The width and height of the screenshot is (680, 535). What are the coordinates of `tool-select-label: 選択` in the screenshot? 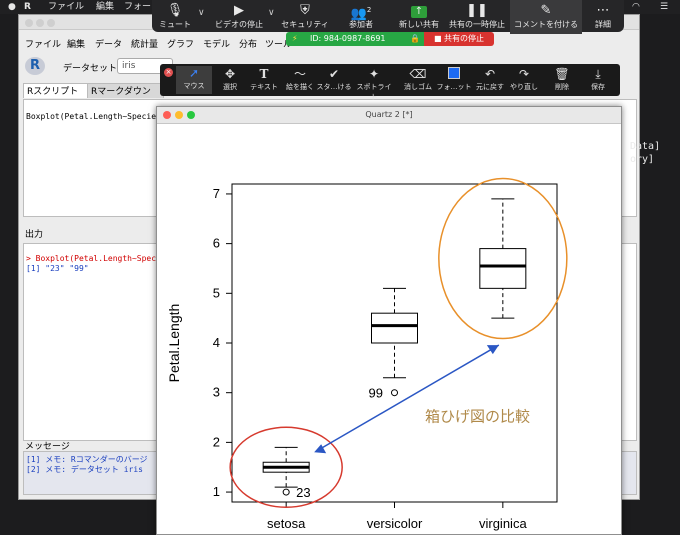 It's located at (230, 87).